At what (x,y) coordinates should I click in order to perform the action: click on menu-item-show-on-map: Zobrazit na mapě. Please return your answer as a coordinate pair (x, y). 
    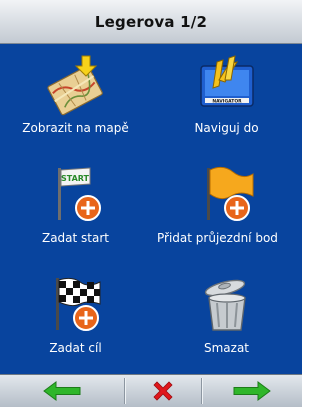
    Looking at the image, I should click on (75, 99).